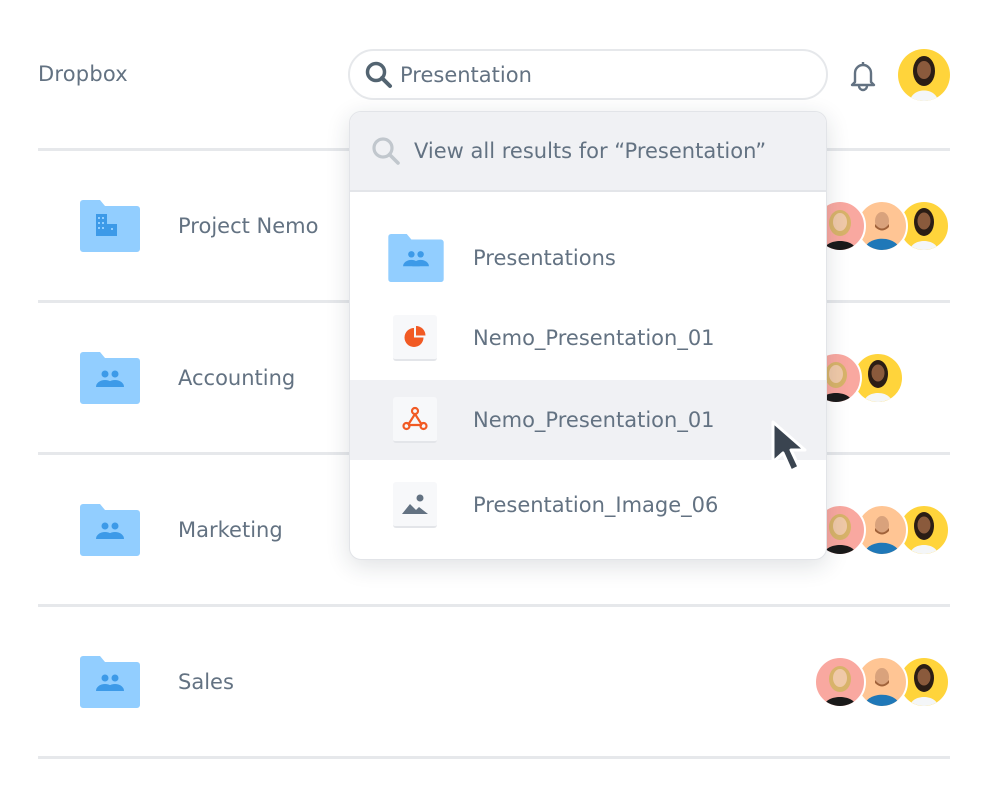 The image size is (990, 800). Describe the element at coordinates (110, 226) in the screenshot. I see `team-building-folder-icon` at that location.